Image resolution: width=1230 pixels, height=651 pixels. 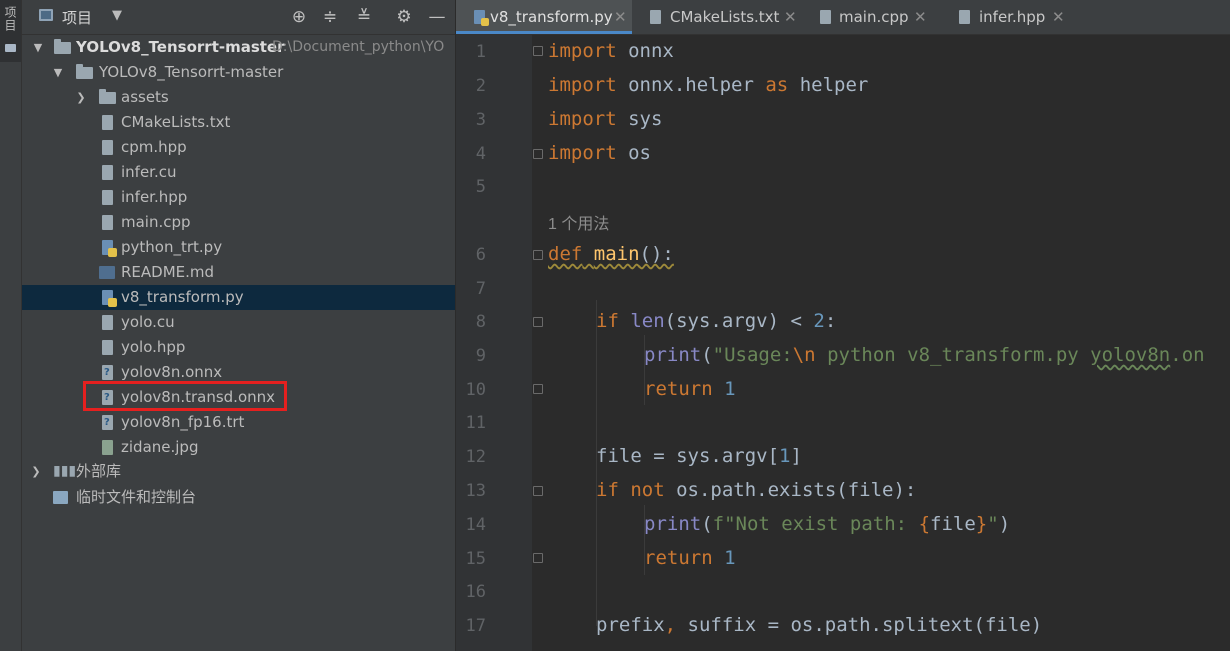 What do you see at coordinates (404, 17) in the screenshot?
I see `gear-icon: ⚙` at bounding box center [404, 17].